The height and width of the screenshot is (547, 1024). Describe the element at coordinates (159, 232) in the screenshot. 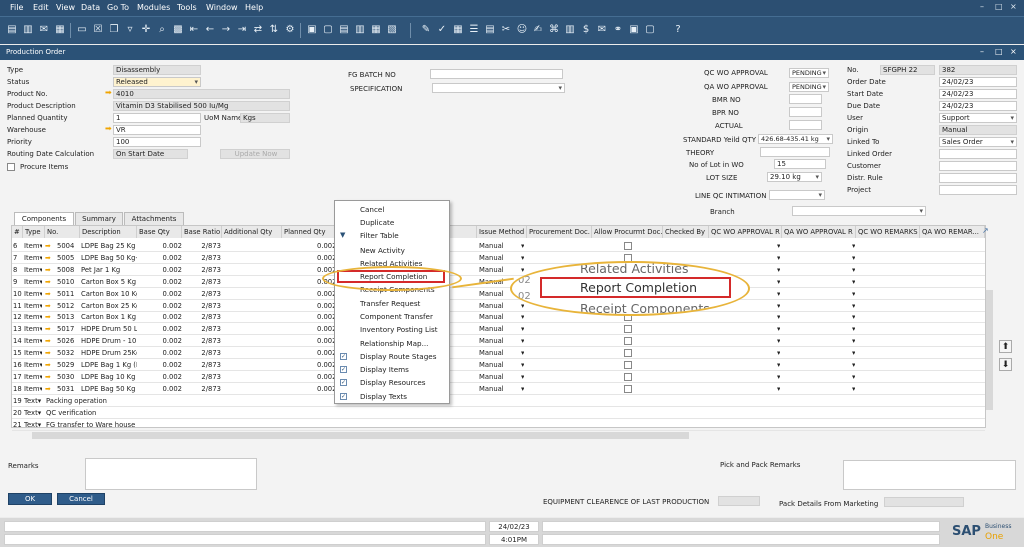

I see `grid-column-header: Base Qty` at that location.